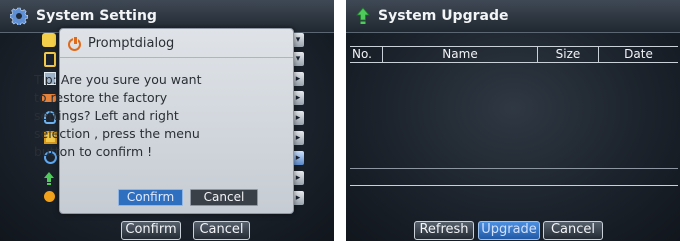 Image resolution: width=680 pixels, height=241 pixels. I want to click on prompt-message-line: selection , press the menu, so click(117, 133).